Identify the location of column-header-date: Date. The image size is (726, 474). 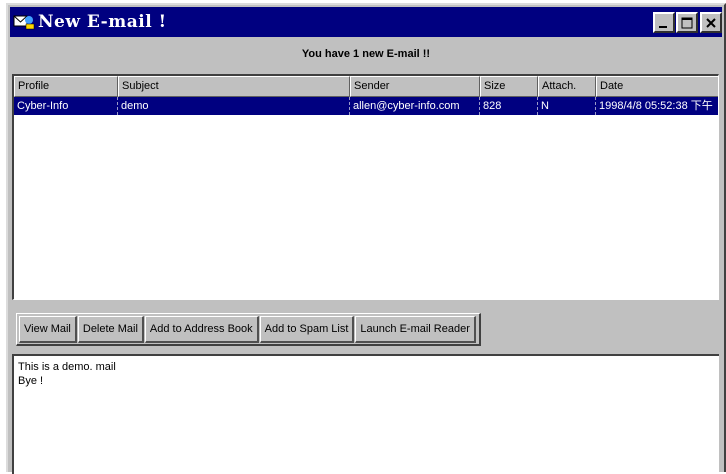
(657, 86).